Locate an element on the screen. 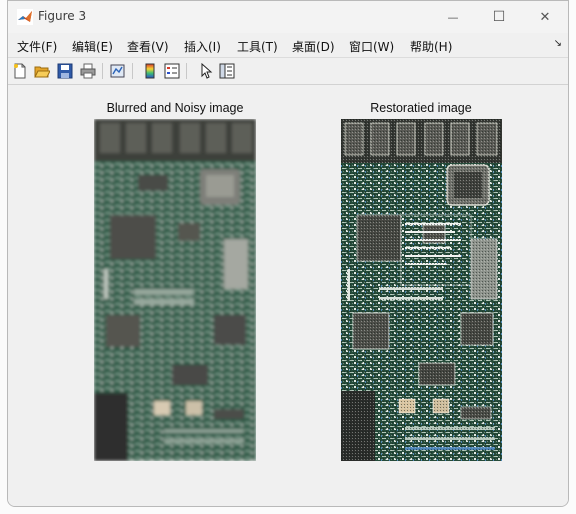 The image size is (576, 514). save-icon is located at coordinates (65, 71).